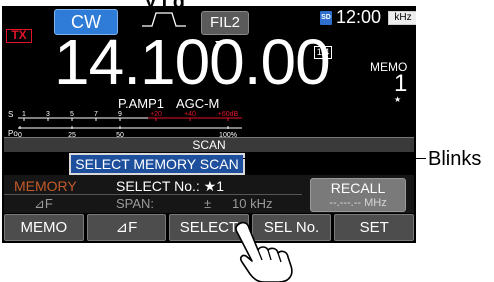 The image size is (494, 282). I want to click on callout-leader-line, so click(334, 158).